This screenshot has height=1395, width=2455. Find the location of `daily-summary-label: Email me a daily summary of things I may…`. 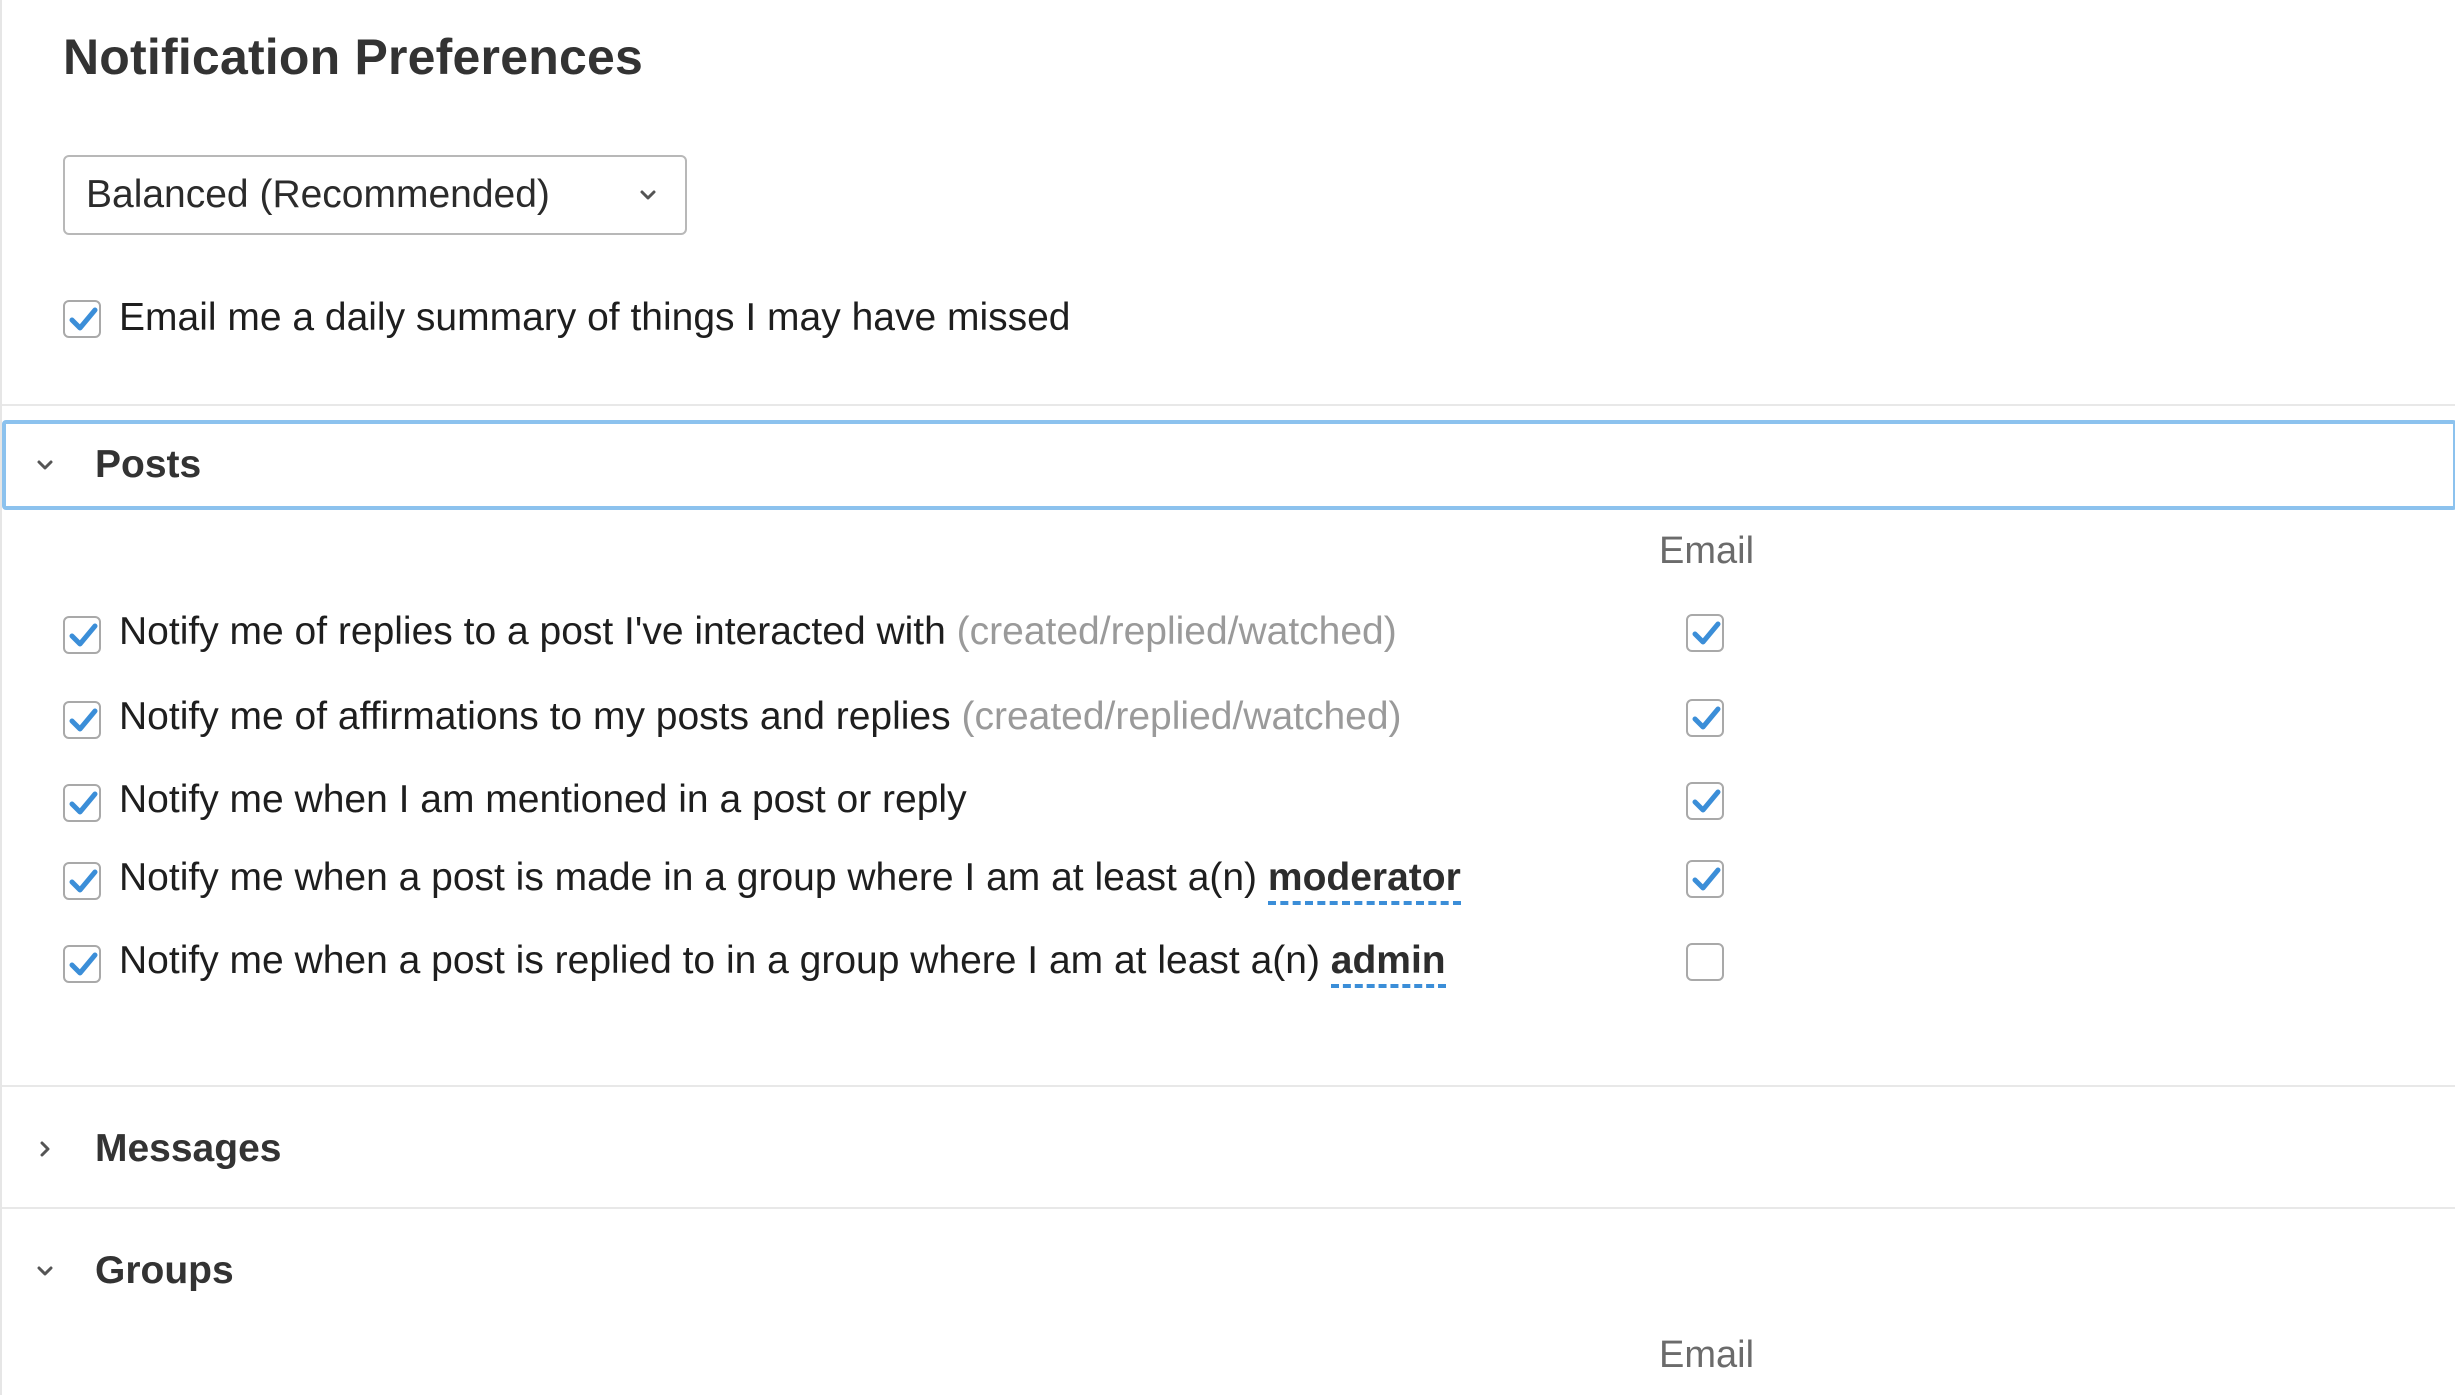

daily-summary-label: Email me a daily summary of things I may… is located at coordinates (595, 317).